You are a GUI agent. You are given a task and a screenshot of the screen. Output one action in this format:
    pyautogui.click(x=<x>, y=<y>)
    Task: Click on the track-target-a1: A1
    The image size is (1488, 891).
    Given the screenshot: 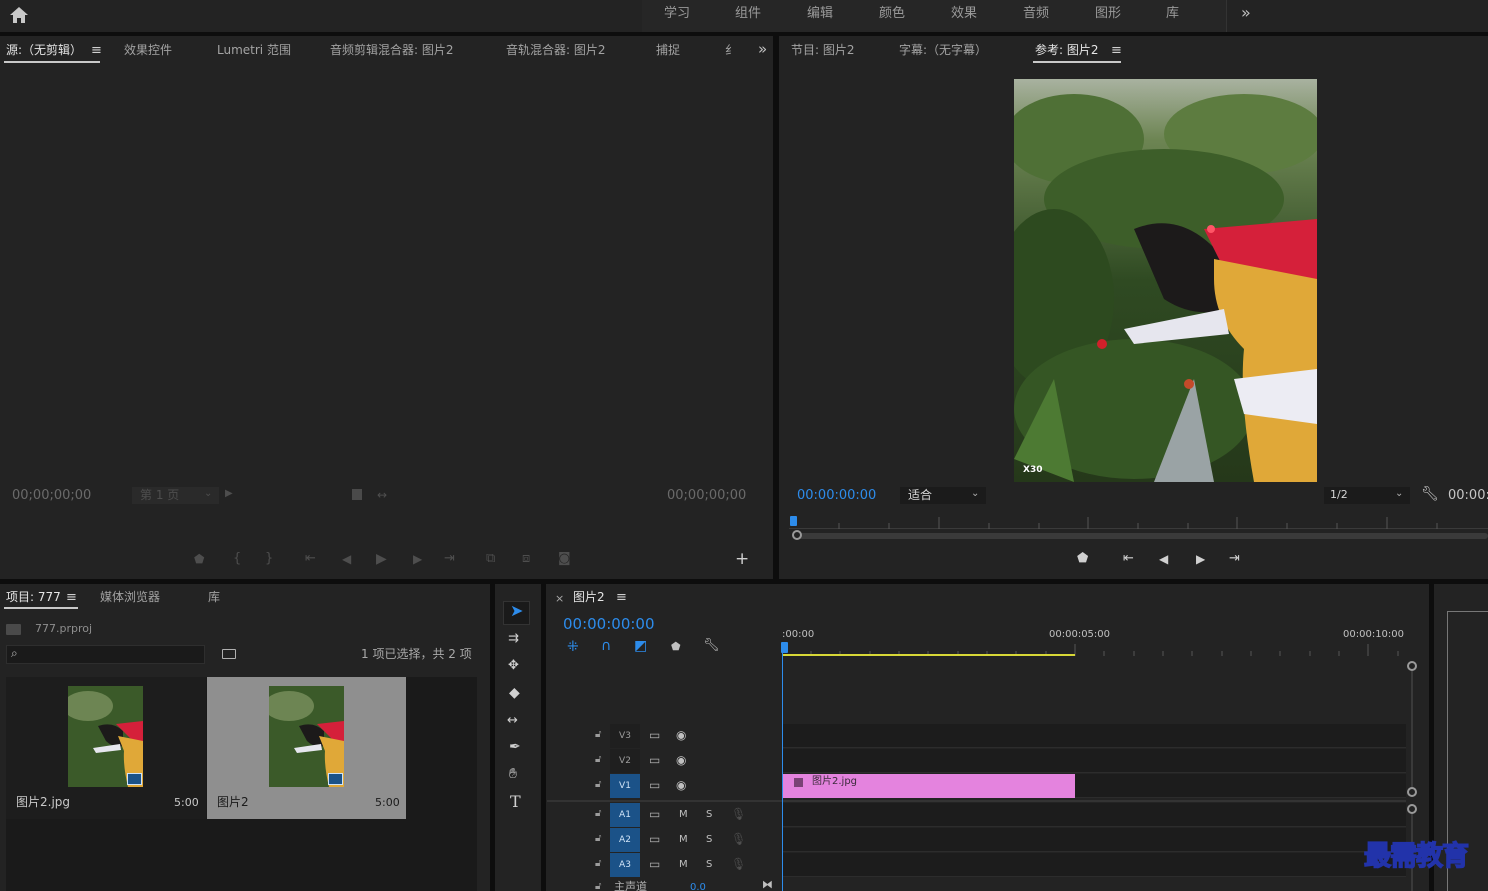 What is the action you would take?
    pyautogui.click(x=625, y=815)
    